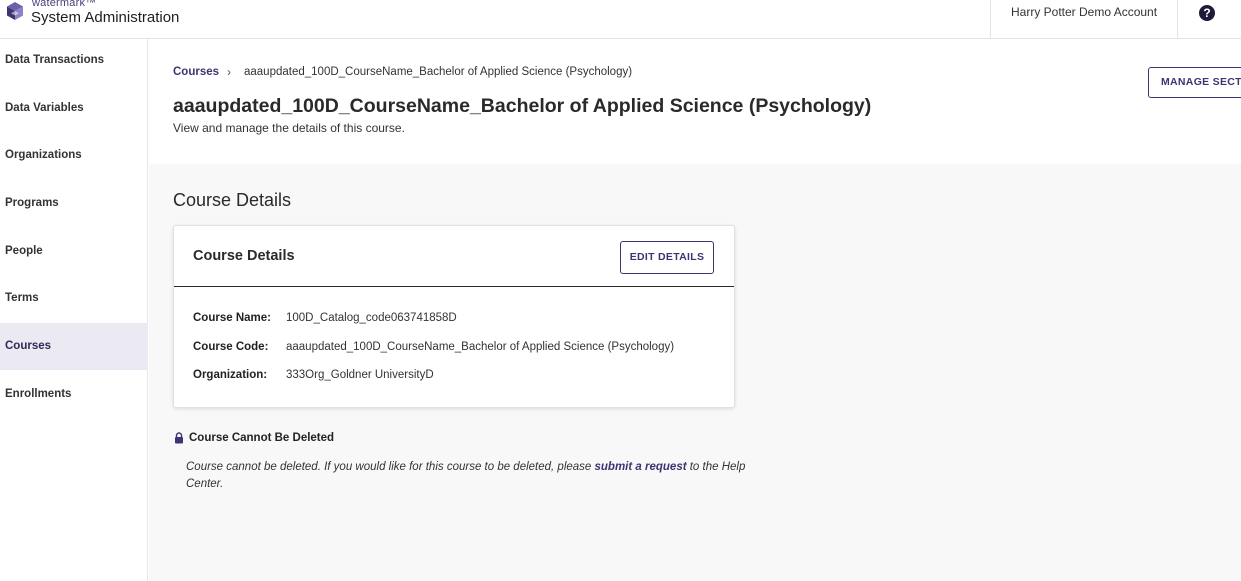 The height and width of the screenshot is (581, 1241). What do you see at coordinates (1194, 82) in the screenshot?
I see `manage-sections-button: MANAGE SECTIONS` at bounding box center [1194, 82].